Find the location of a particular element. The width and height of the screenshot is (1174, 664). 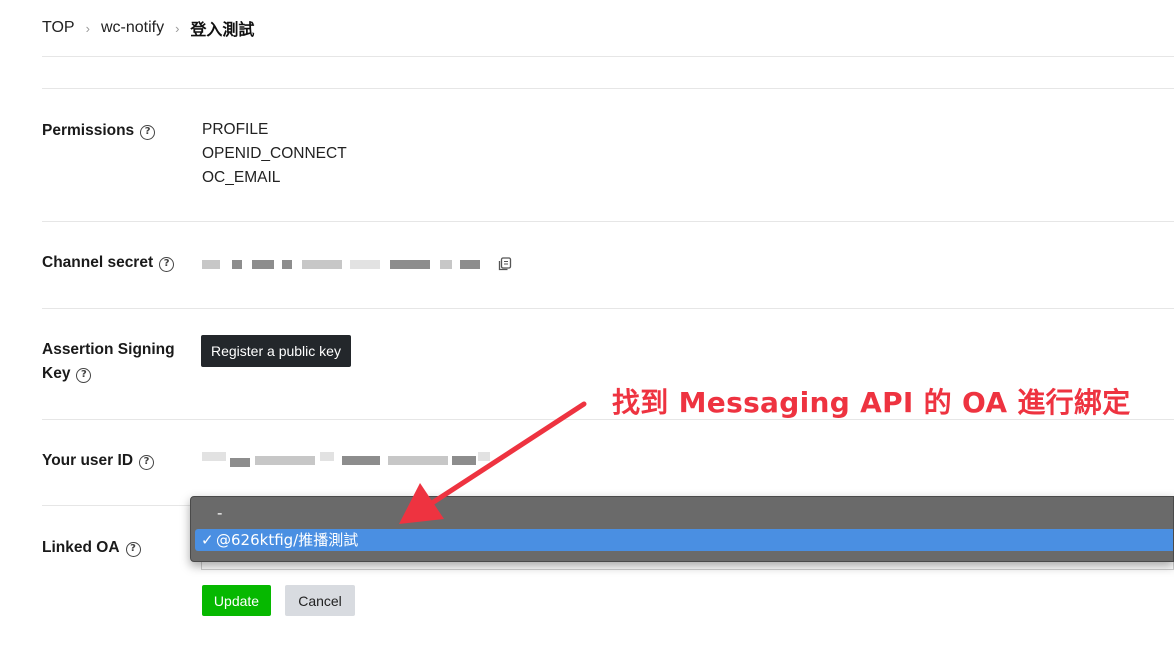

permissions-label: Permissions? is located at coordinates (99, 131).